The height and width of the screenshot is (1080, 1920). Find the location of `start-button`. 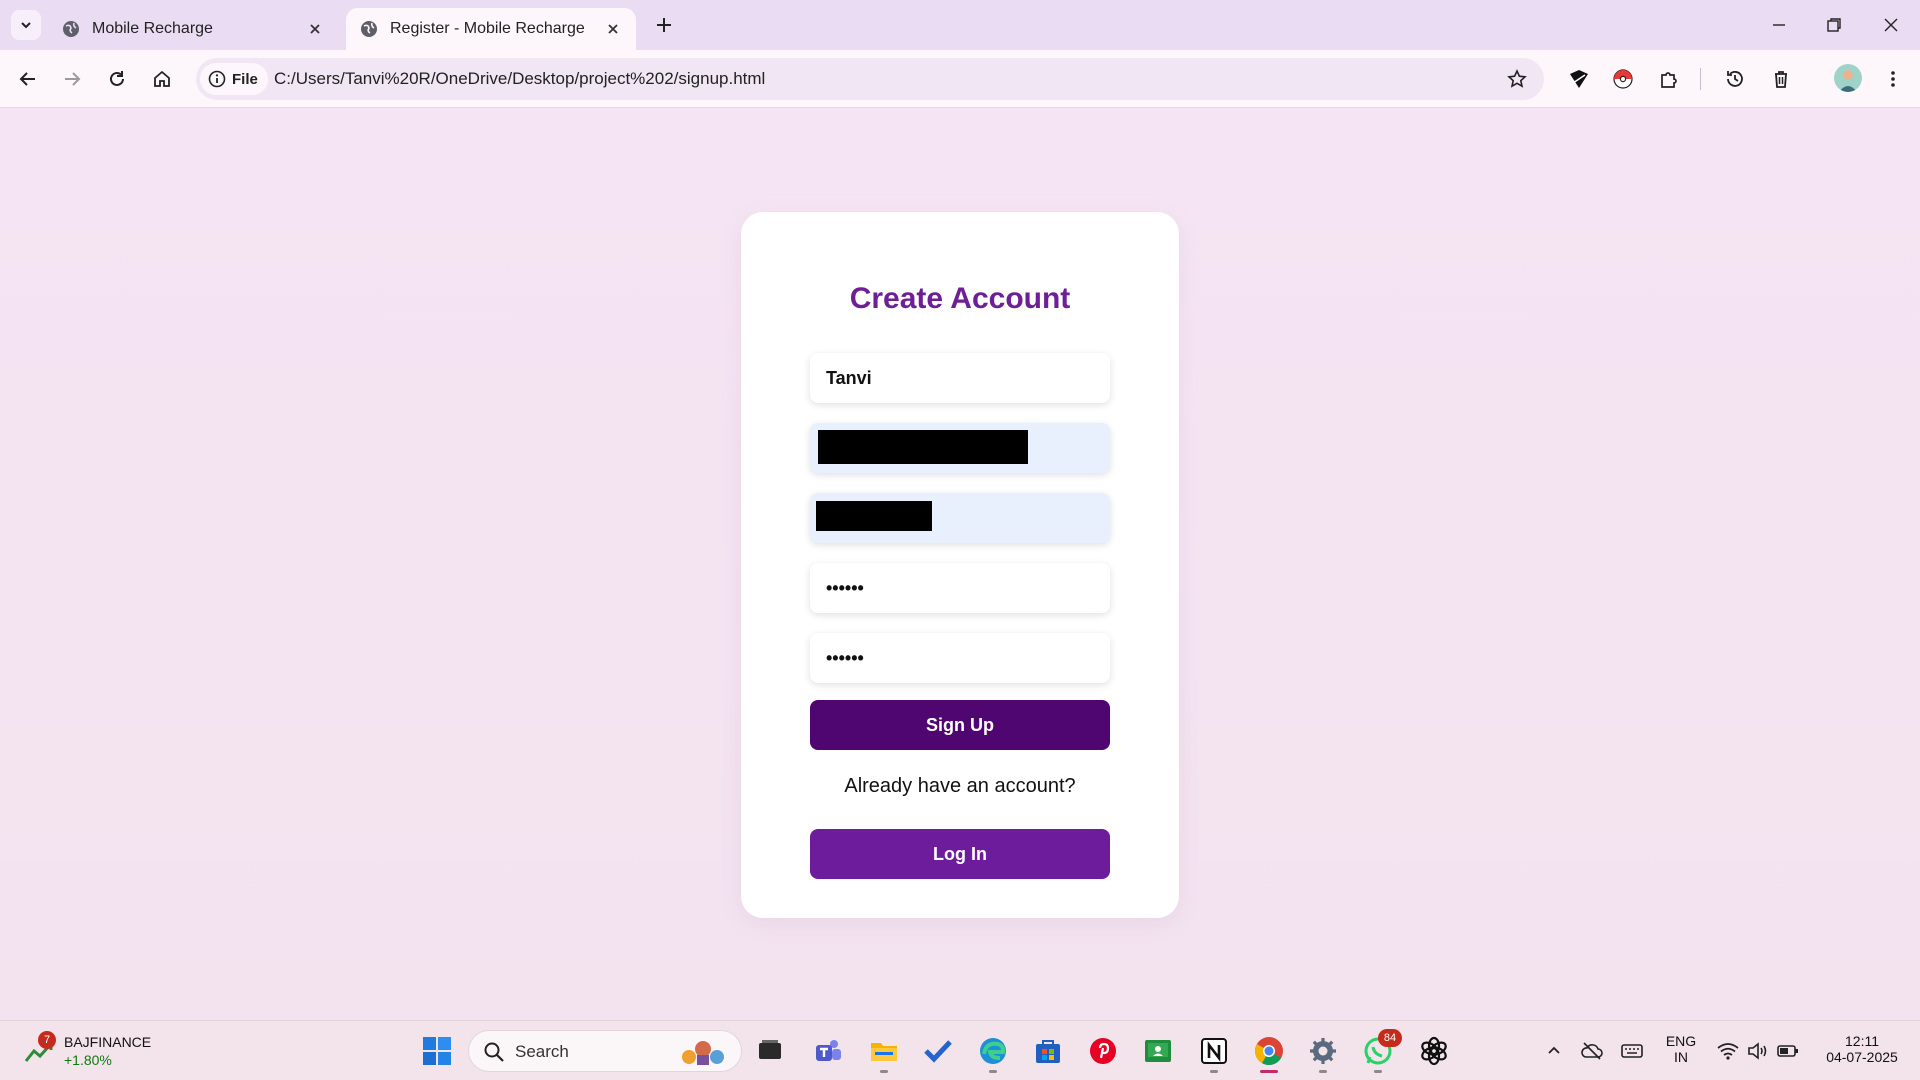

start-button is located at coordinates (437, 1051).